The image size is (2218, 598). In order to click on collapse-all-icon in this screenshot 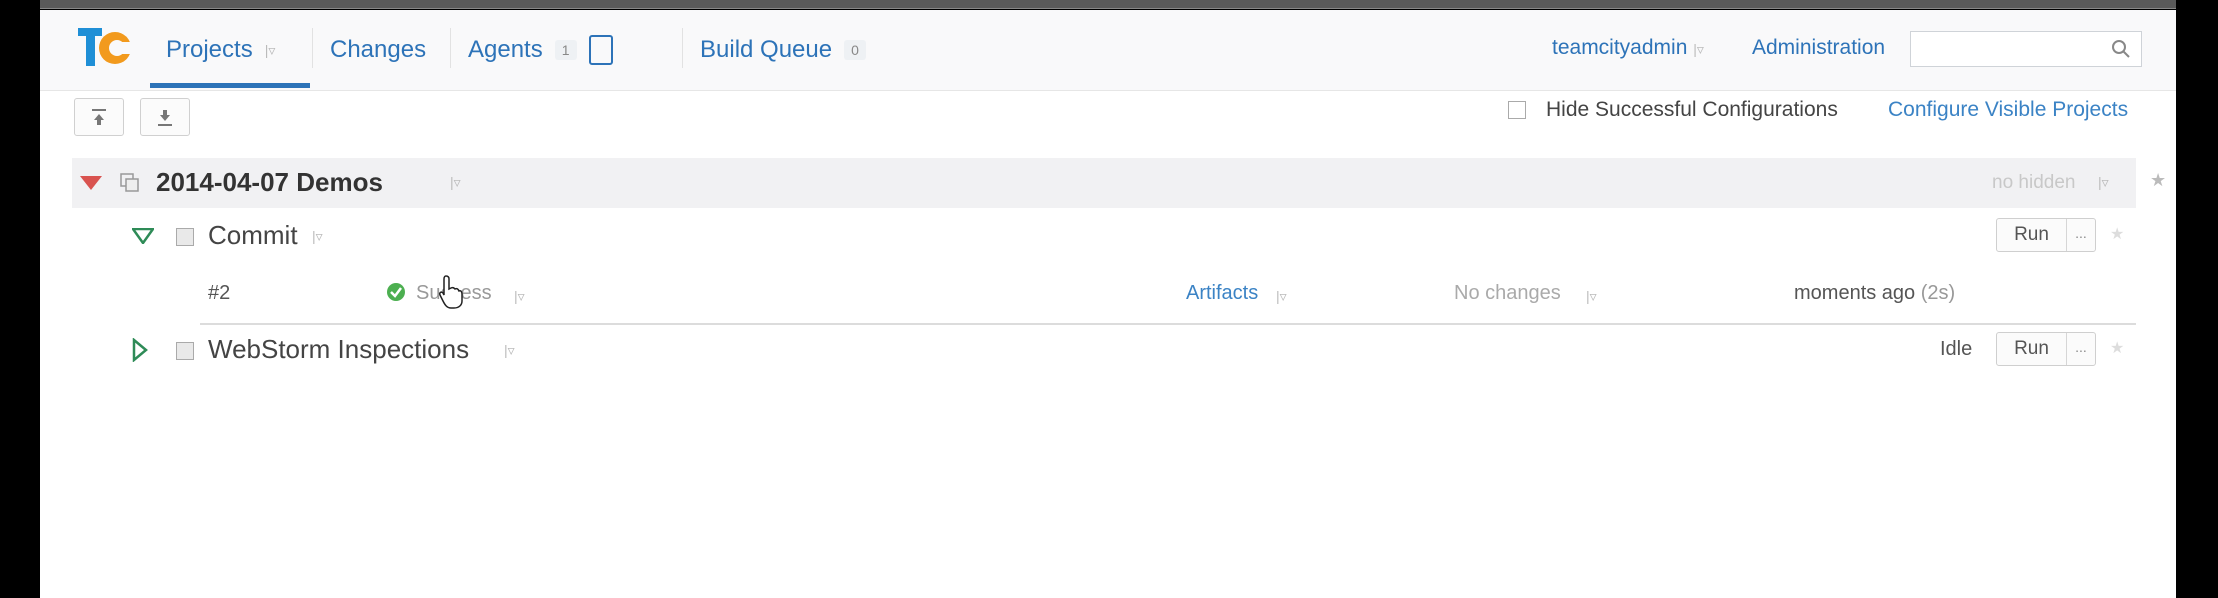, I will do `click(99, 117)`.